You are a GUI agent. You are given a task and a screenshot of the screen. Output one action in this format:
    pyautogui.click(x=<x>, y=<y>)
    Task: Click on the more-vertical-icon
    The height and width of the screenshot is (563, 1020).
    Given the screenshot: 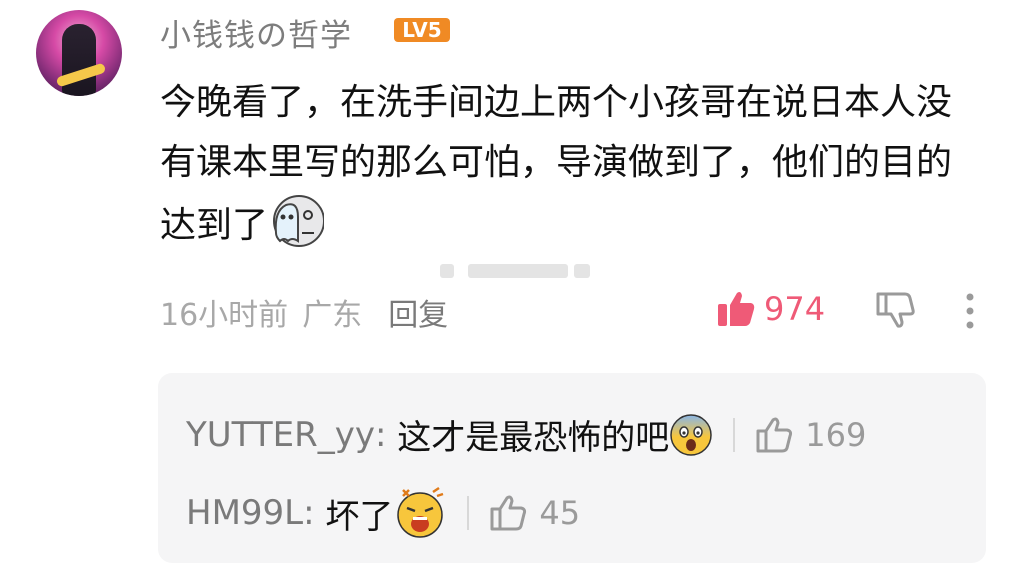 What is the action you would take?
    pyautogui.click(x=970, y=311)
    